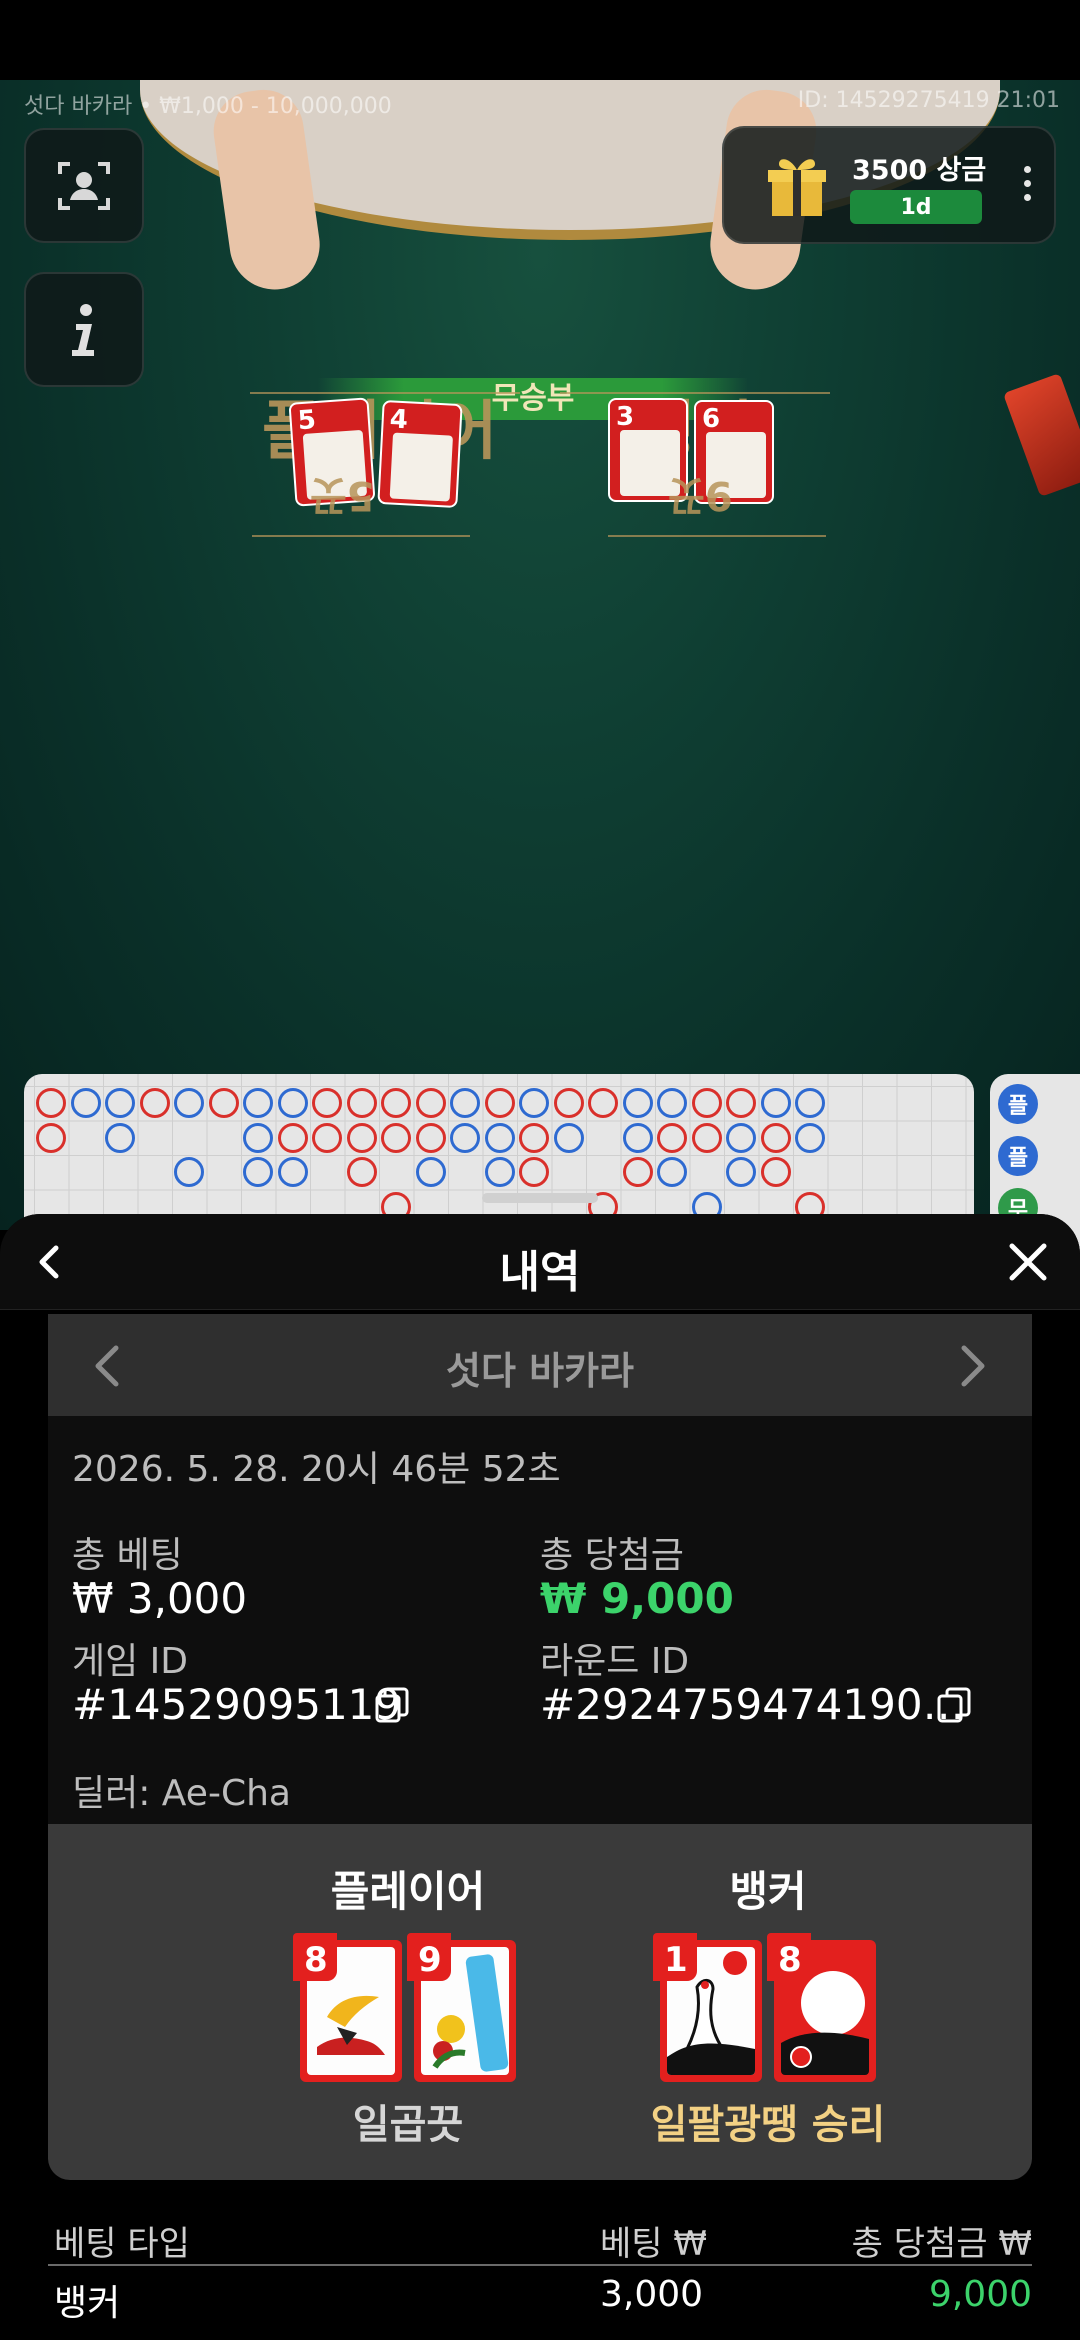  What do you see at coordinates (540, 2298) in the screenshot?
I see `table-row: 뱅커 3,000 9,000` at bounding box center [540, 2298].